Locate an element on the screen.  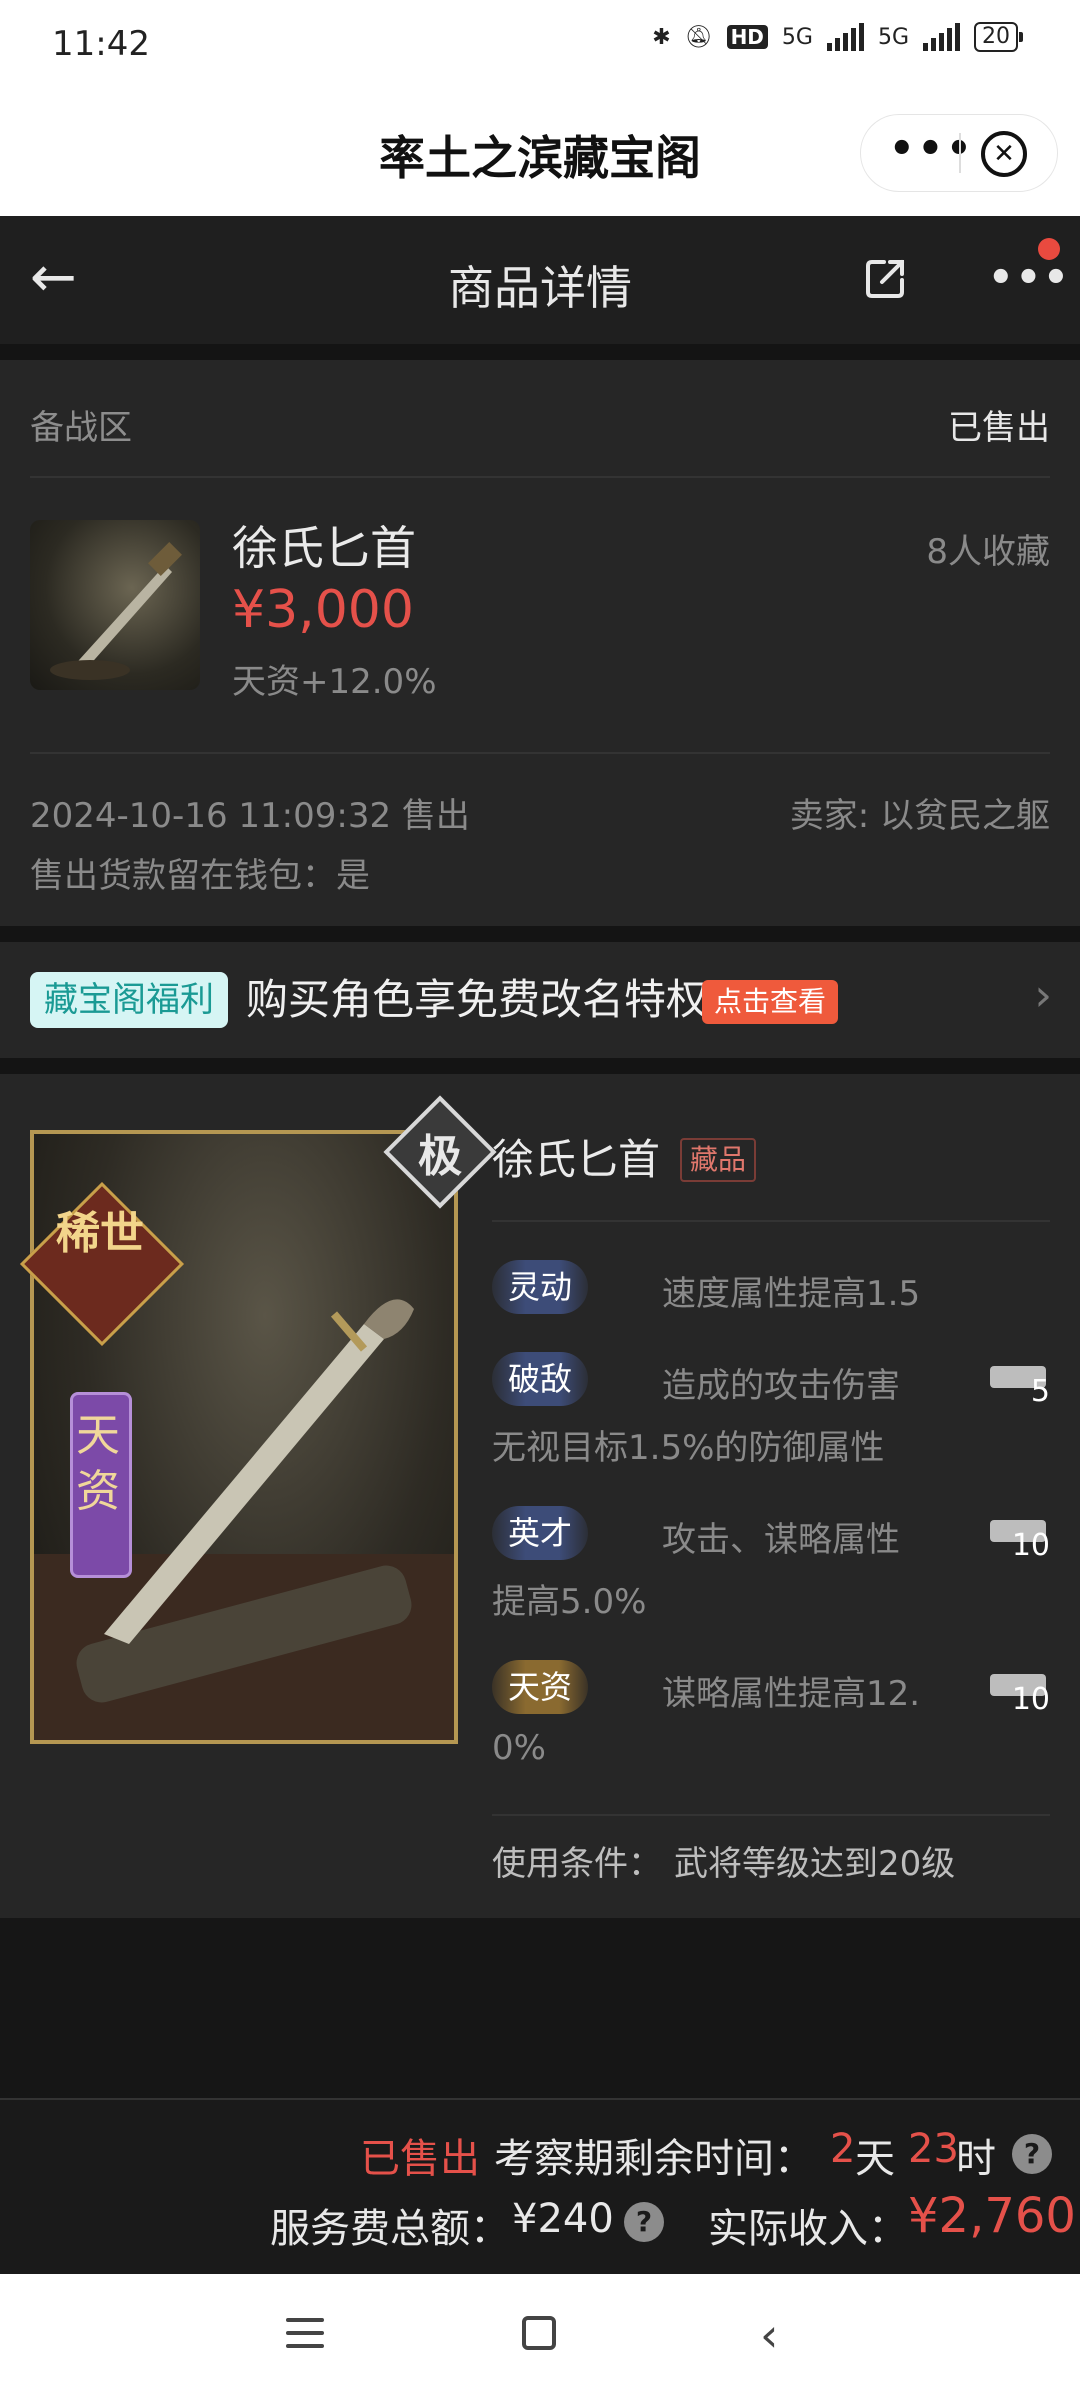
zone-label: 备战区 is located at coordinates (81, 428).